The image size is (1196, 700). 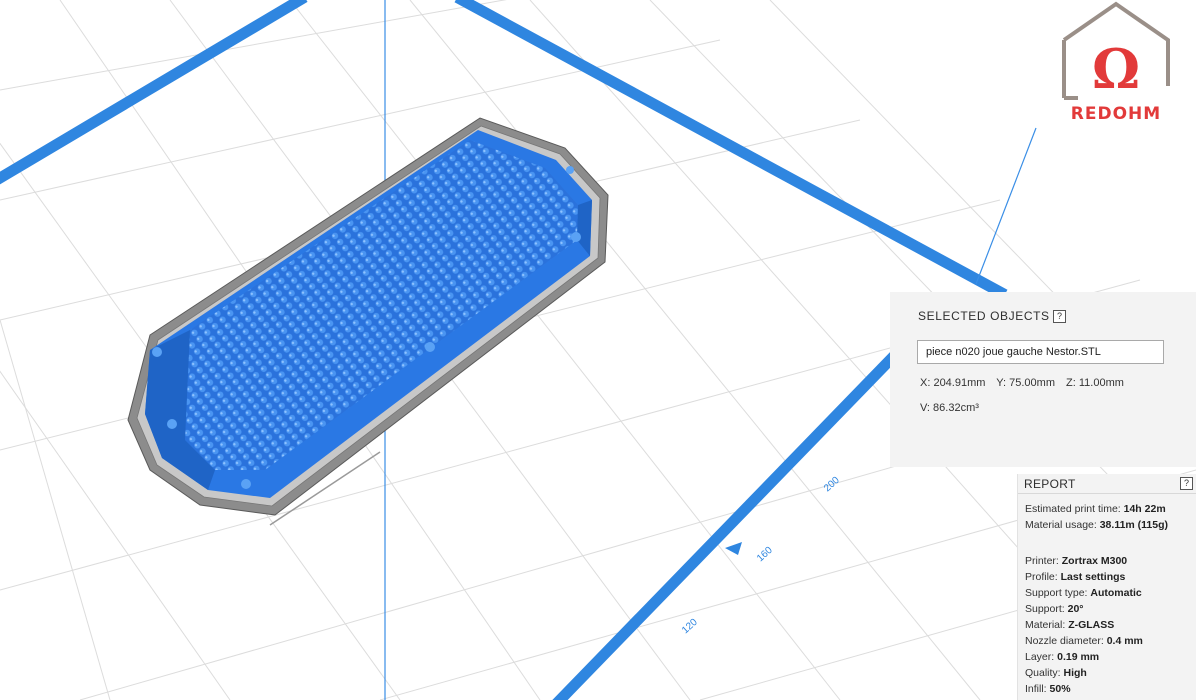 What do you see at coordinates (1050, 484) in the screenshot?
I see `report-title: REPORT` at bounding box center [1050, 484].